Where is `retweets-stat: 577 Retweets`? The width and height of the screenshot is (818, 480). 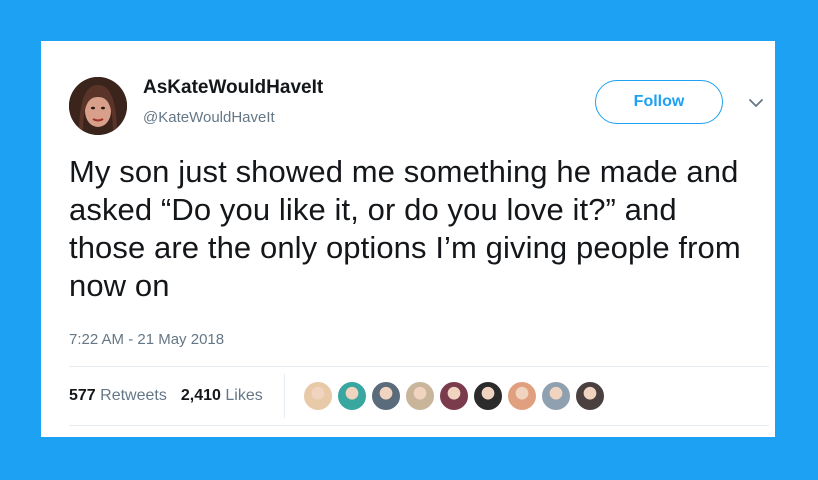 retweets-stat: 577 Retweets is located at coordinates (118, 396).